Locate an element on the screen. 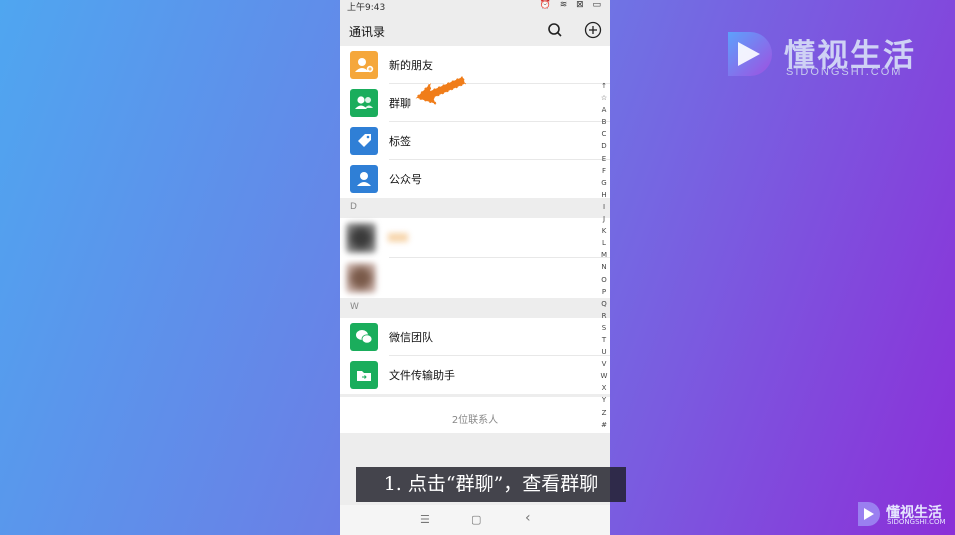 The image size is (955, 535). tags-item: 标签 is located at coordinates (475, 141).